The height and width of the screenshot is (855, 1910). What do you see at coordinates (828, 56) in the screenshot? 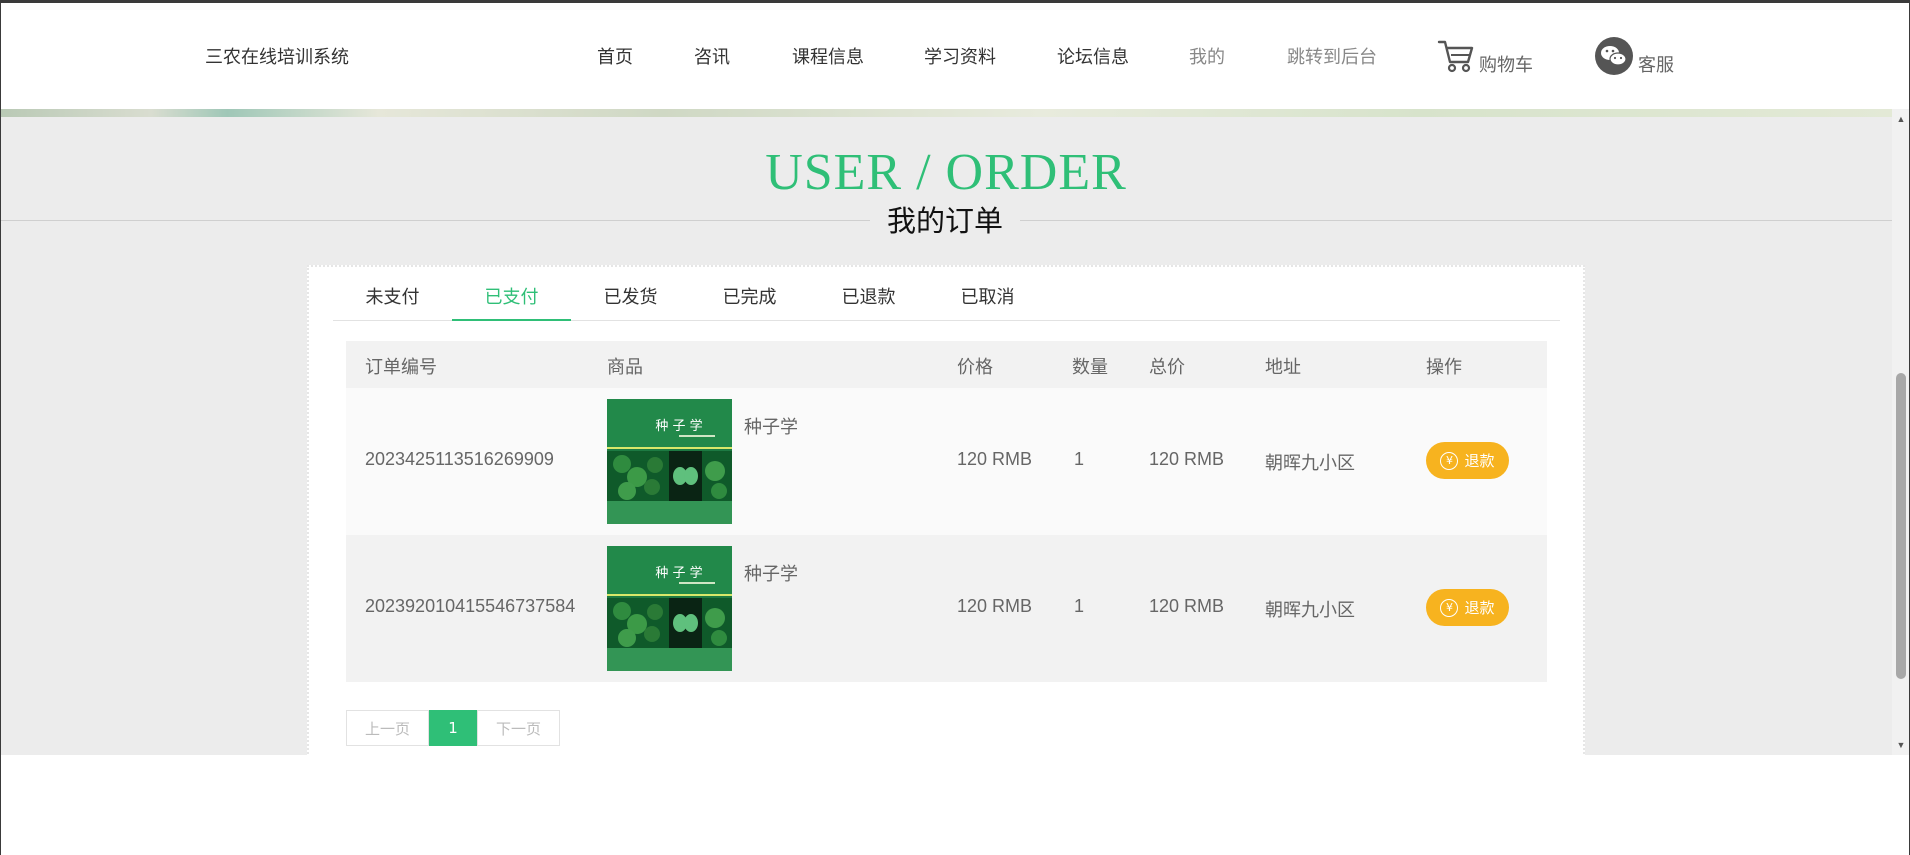
I see `nav-courses: 课程信息` at bounding box center [828, 56].